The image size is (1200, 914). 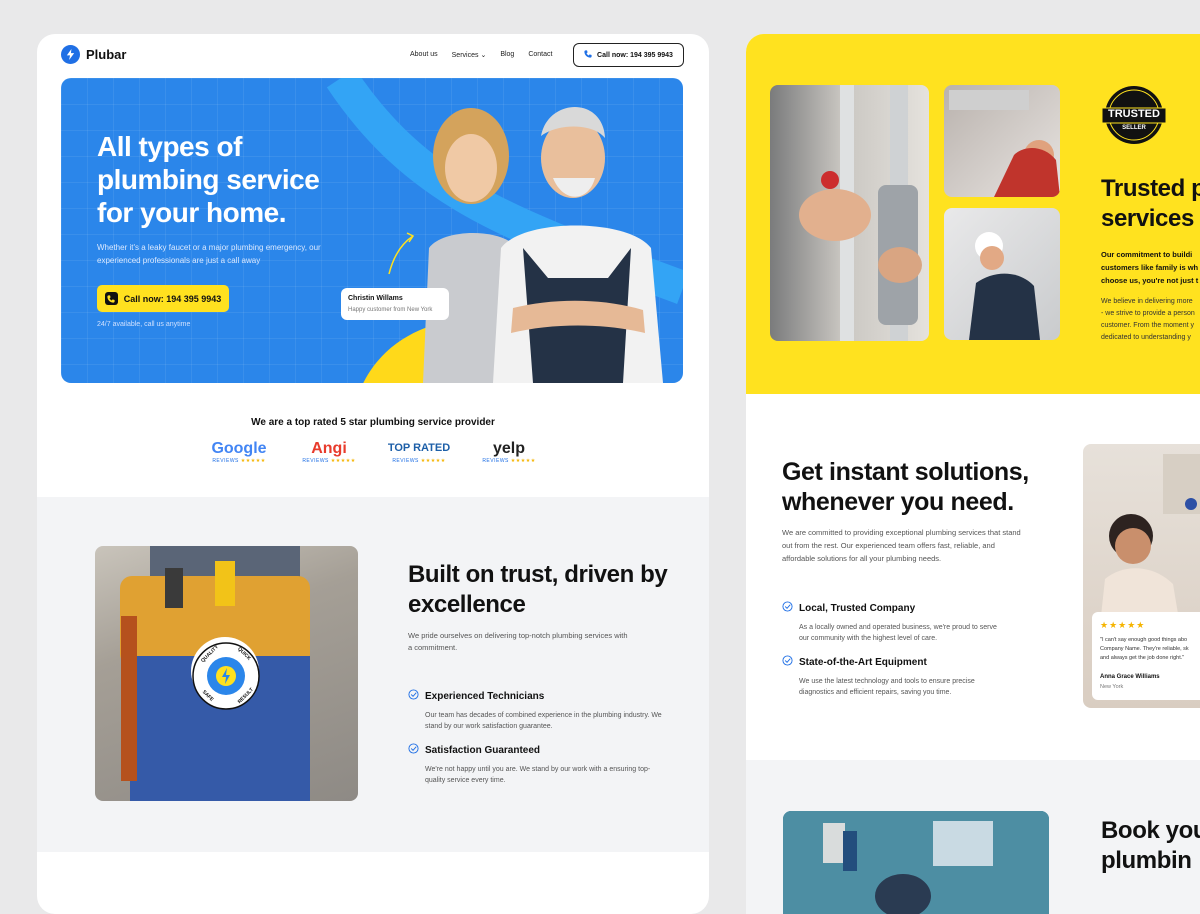 What do you see at coordinates (1147, 325) in the screenshot?
I see `body-line: customer. From the moment y` at bounding box center [1147, 325].